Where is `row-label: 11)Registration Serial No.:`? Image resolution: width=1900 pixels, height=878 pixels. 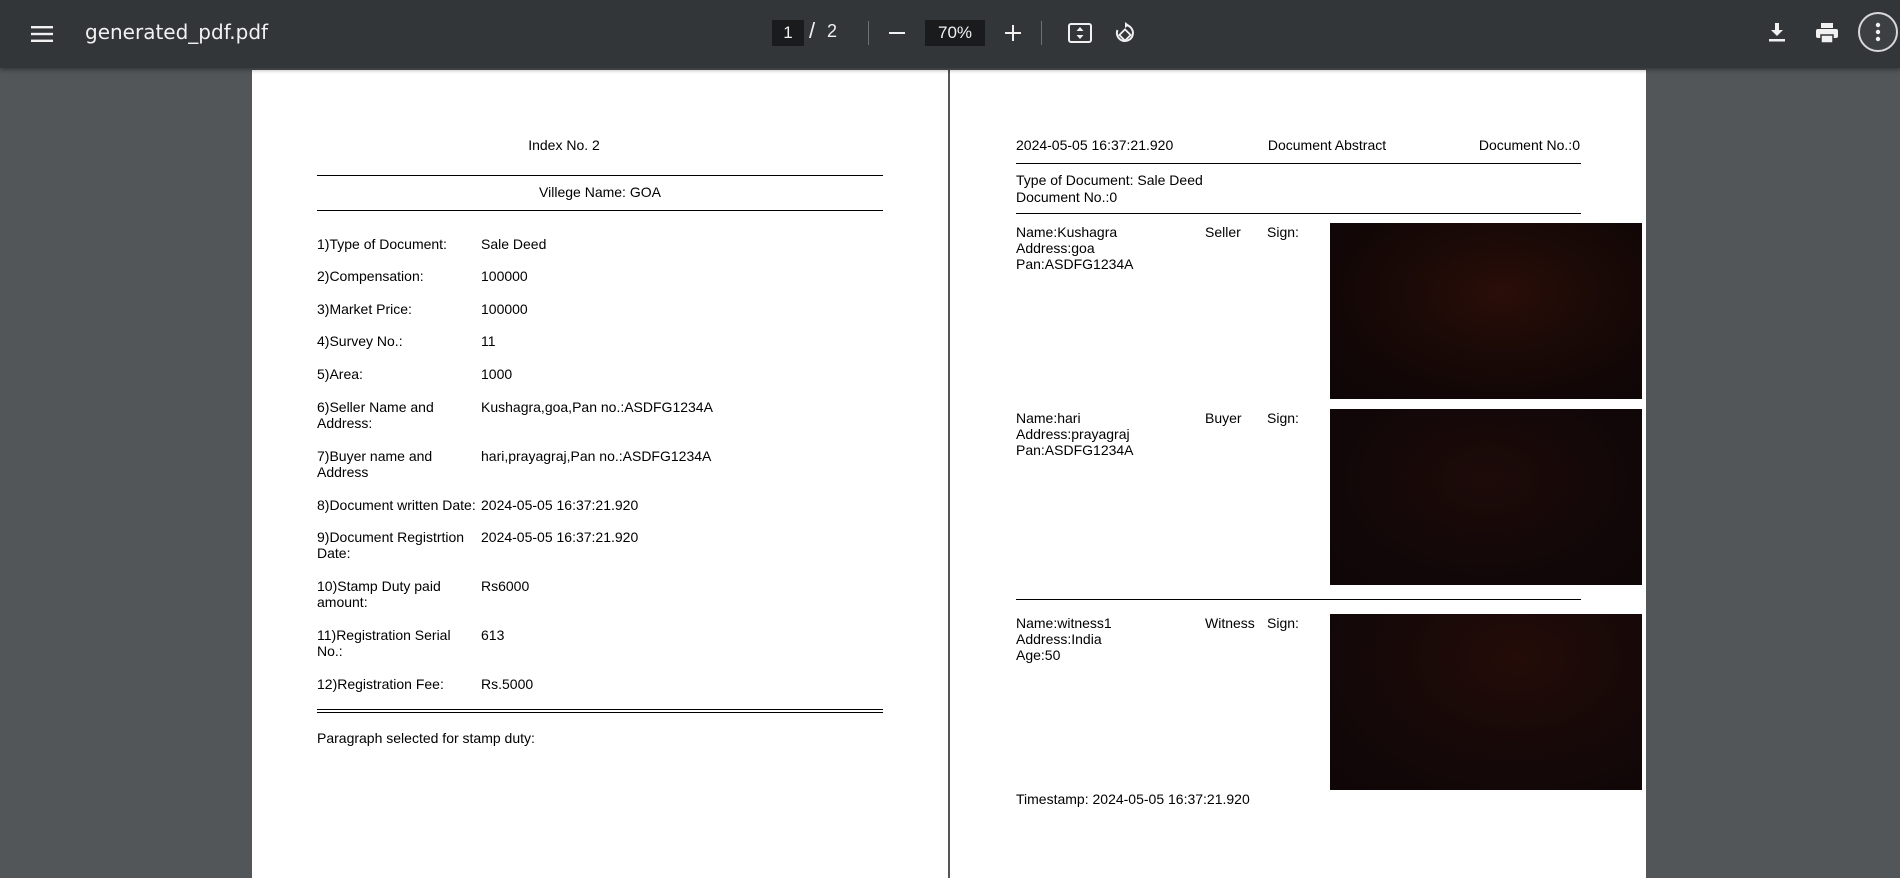 row-label: 11)Registration Serial No.: is located at coordinates (384, 643).